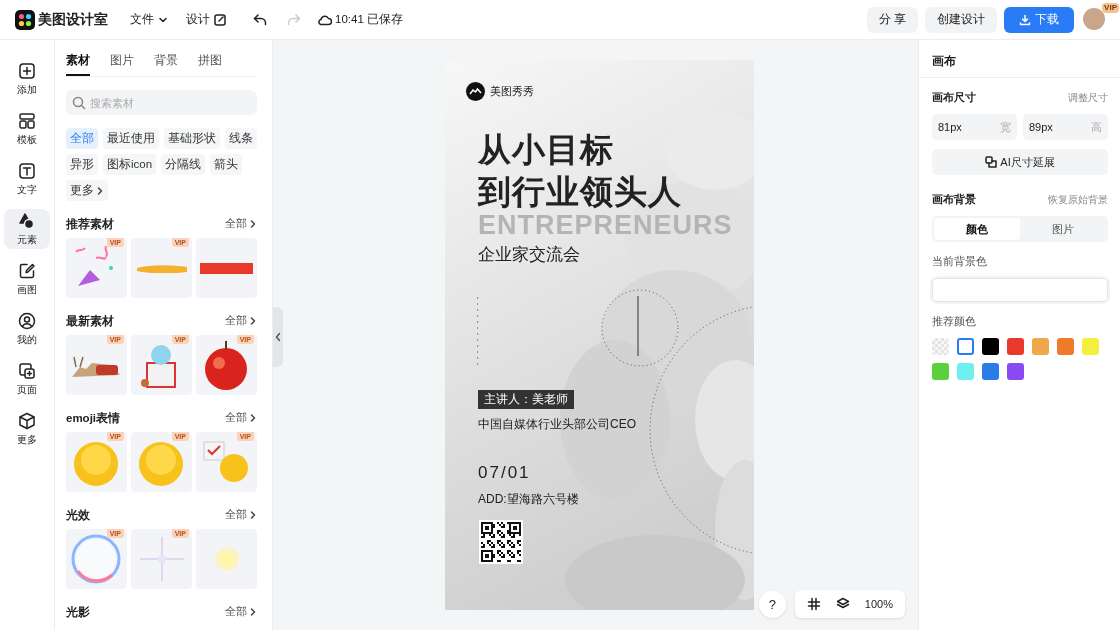 The image size is (1120, 630). What do you see at coordinates (78, 612) in the screenshot?
I see `section-title: 光影` at bounding box center [78, 612].